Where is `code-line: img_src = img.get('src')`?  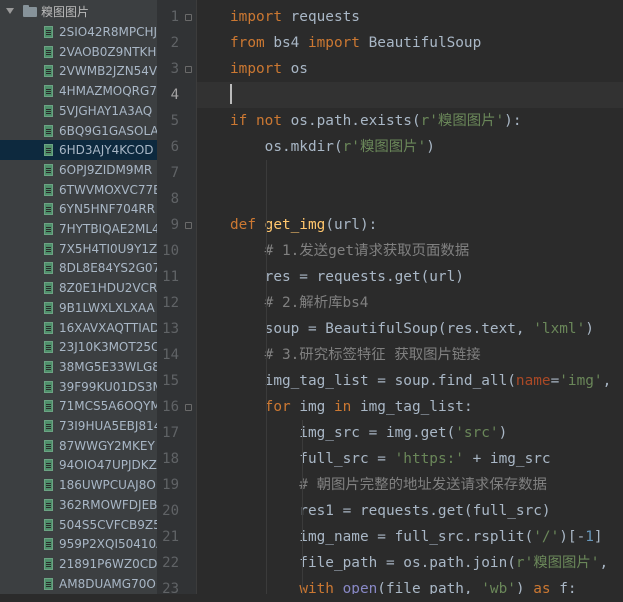 code-line: img_src = img.get('src') is located at coordinates (410, 433).